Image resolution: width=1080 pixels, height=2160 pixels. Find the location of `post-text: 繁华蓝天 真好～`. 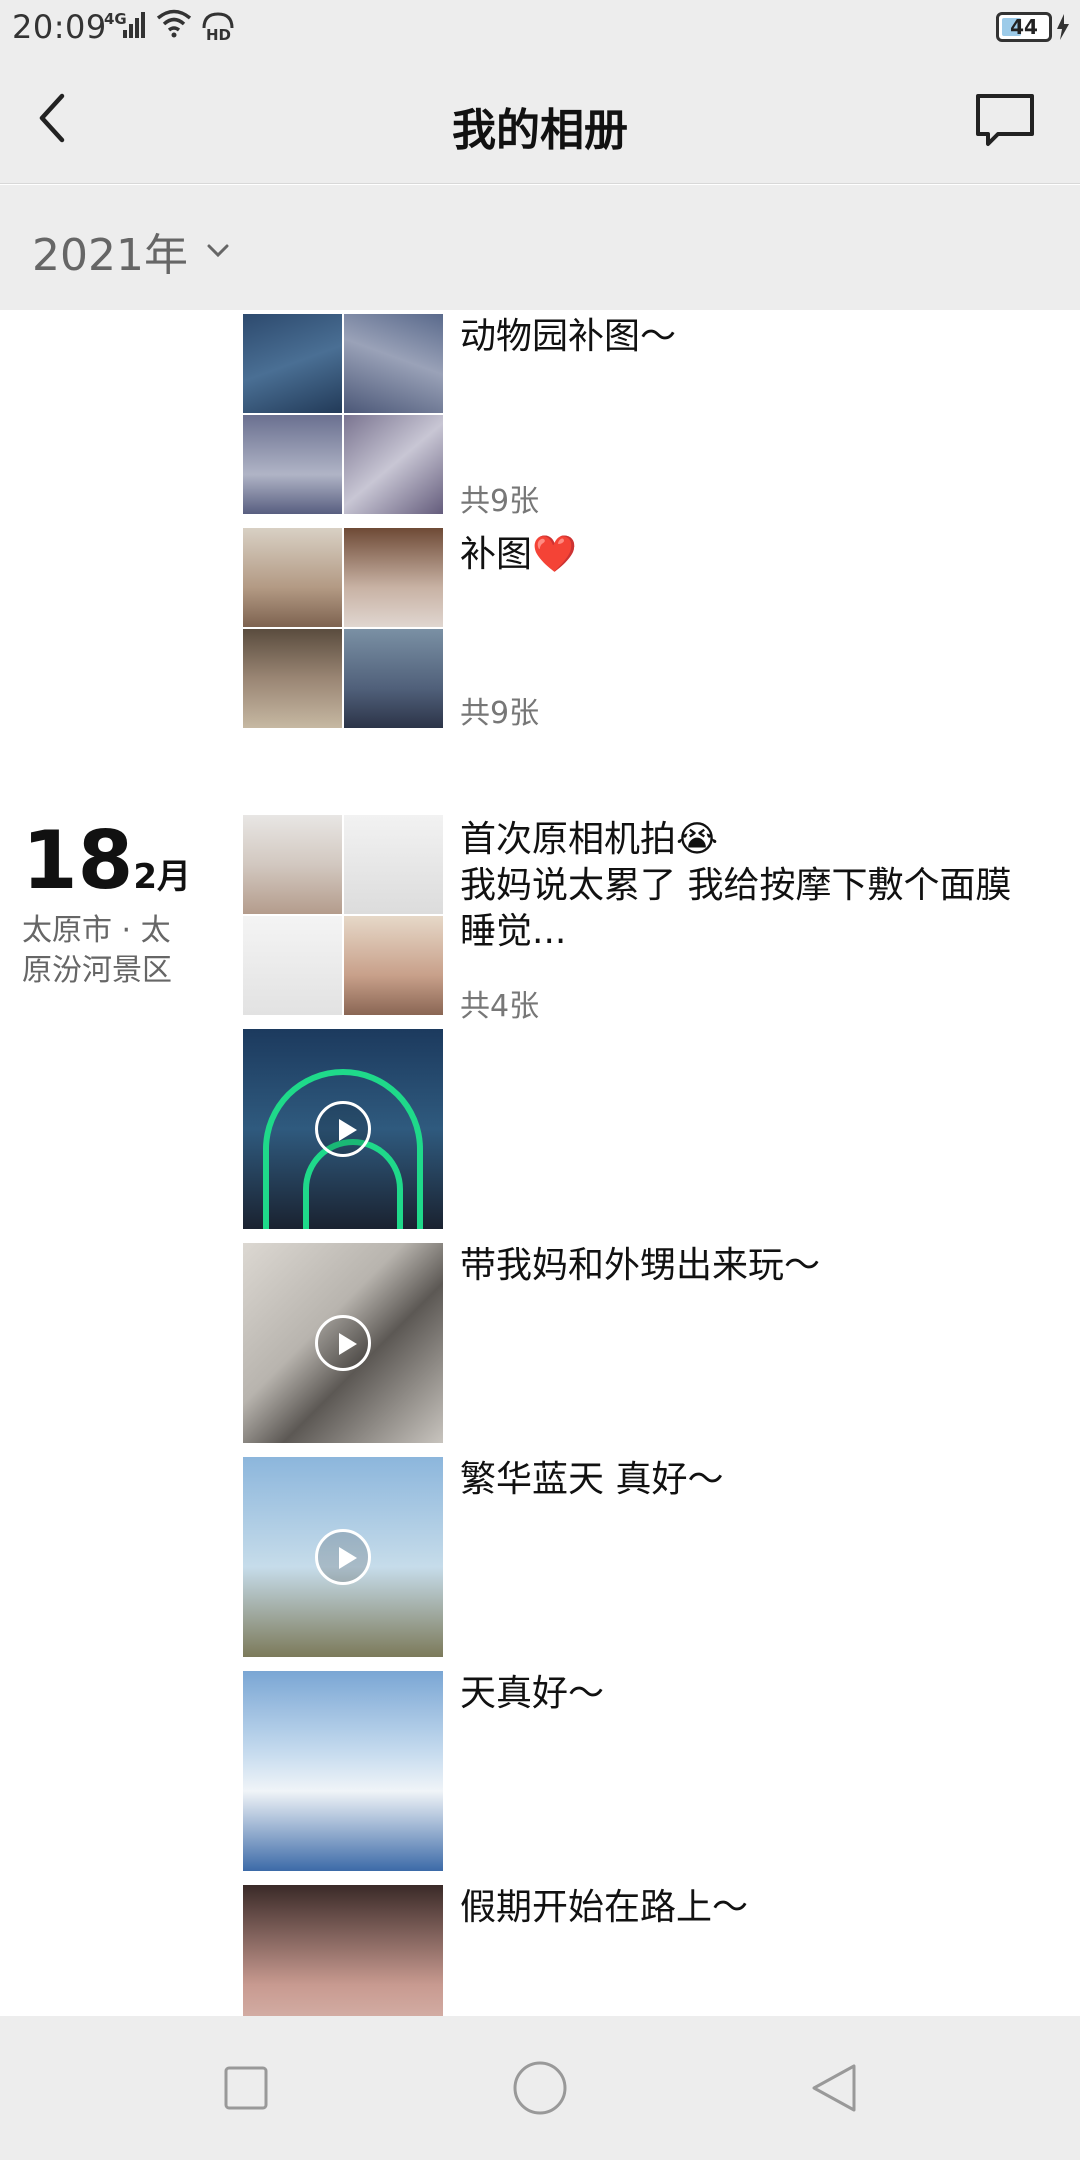

post-text: 繁华蓝天 真好～ is located at coordinates (592, 1479).